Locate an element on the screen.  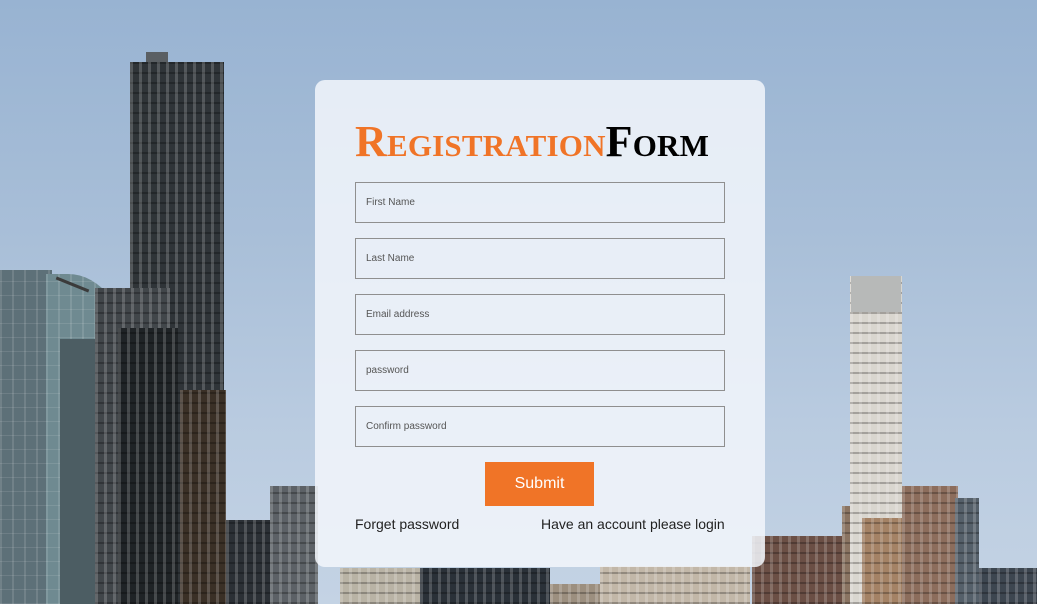
forget-password-link: Forget password is located at coordinates (407, 524).